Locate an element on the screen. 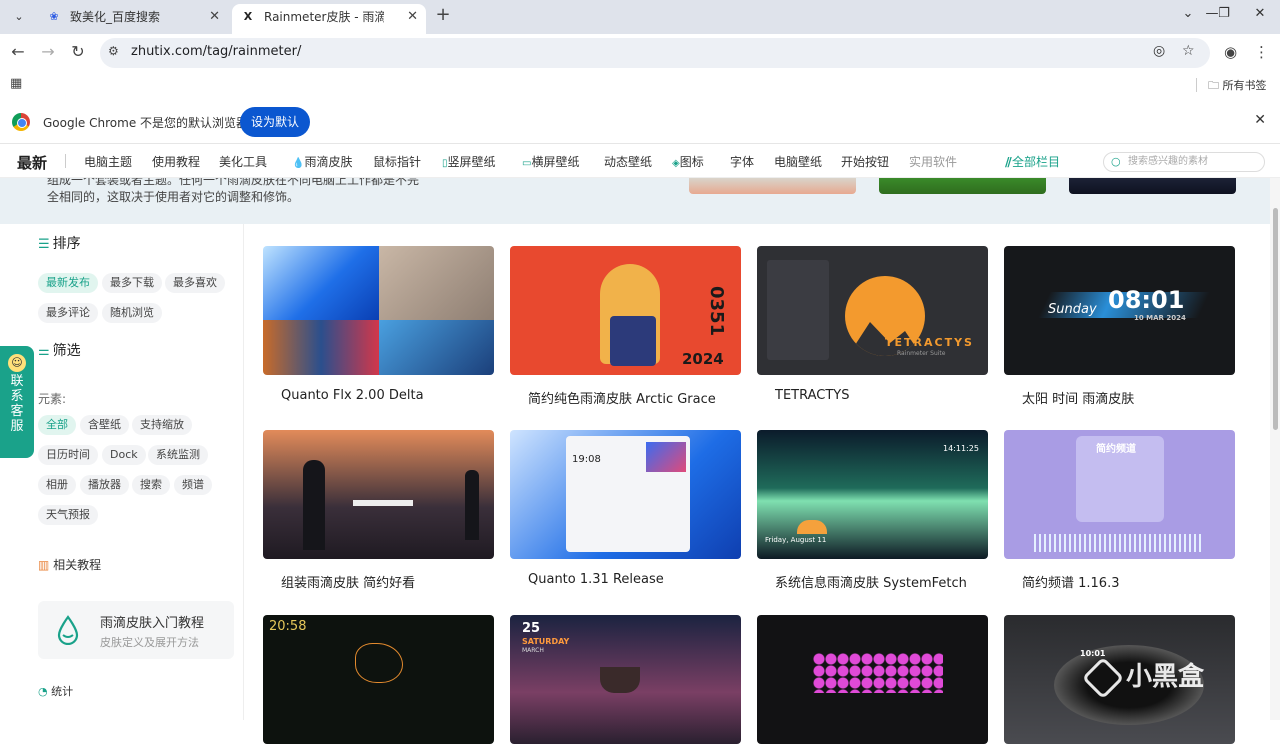 The image size is (1280, 744). sort-option: 最多评论 is located at coordinates (68, 313).